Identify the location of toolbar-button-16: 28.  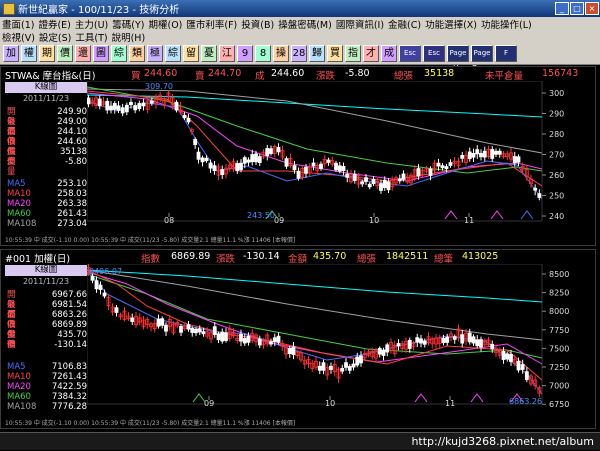
(299, 53).